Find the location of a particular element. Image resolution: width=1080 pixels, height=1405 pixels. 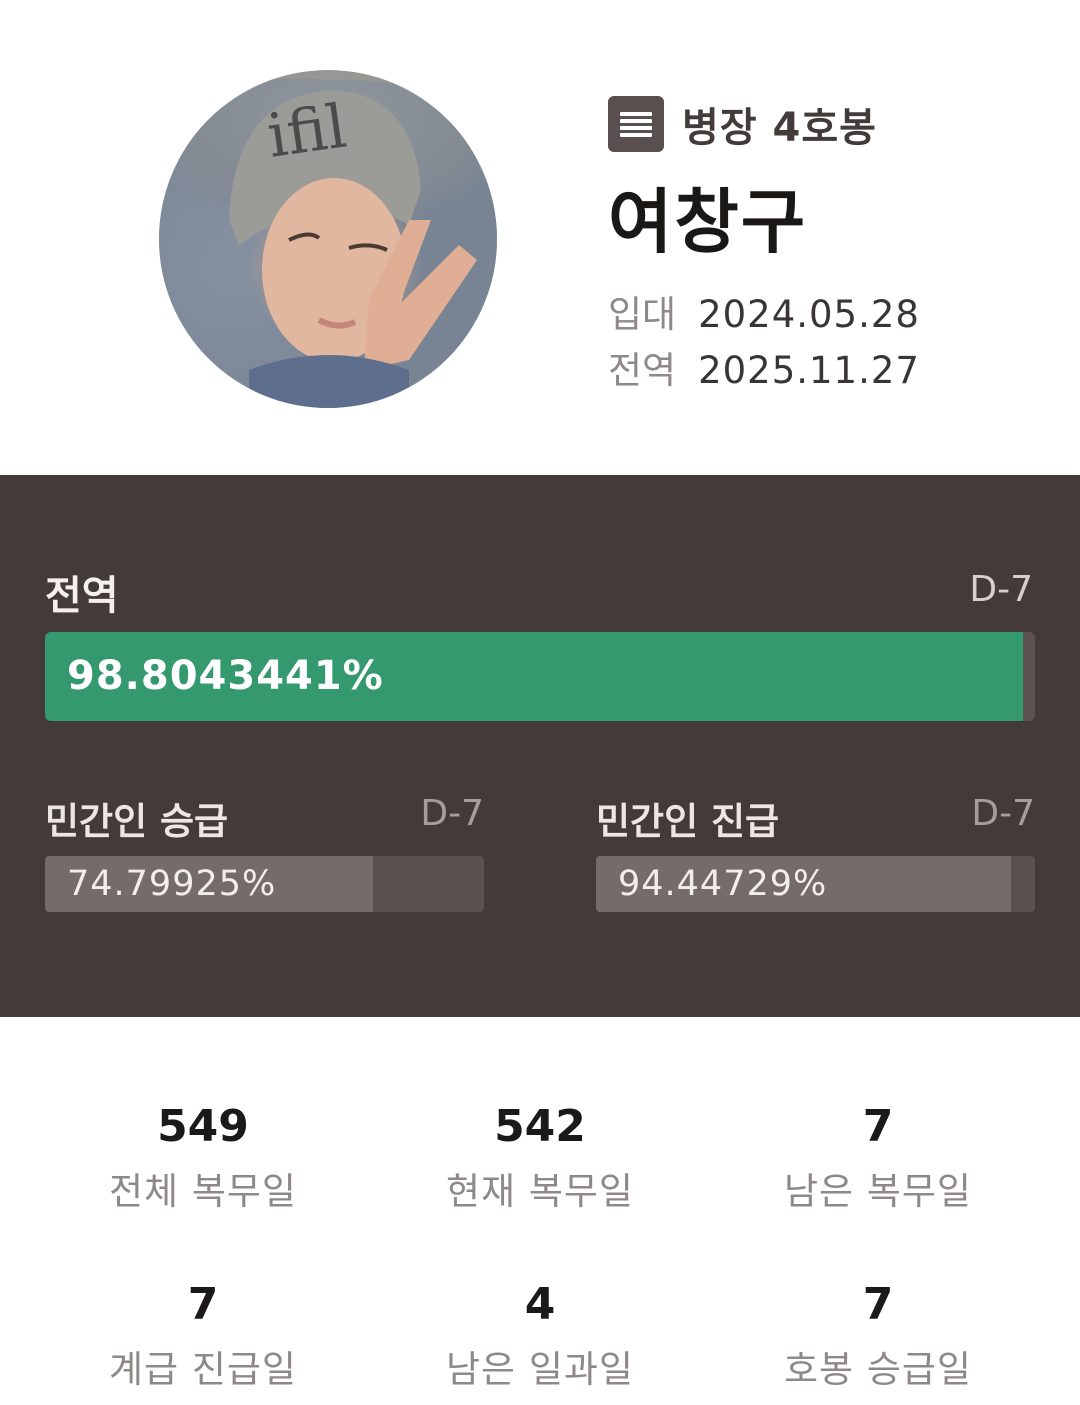

civilian-promotion-dday: D-7 is located at coordinates (452, 813).